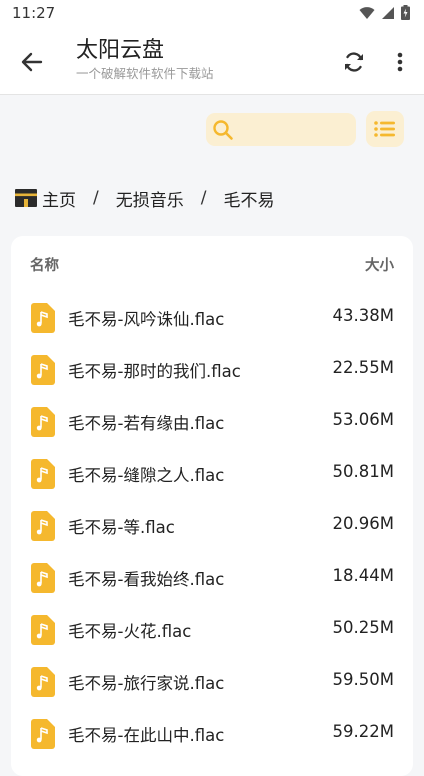  I want to click on search-input, so click(296, 130).